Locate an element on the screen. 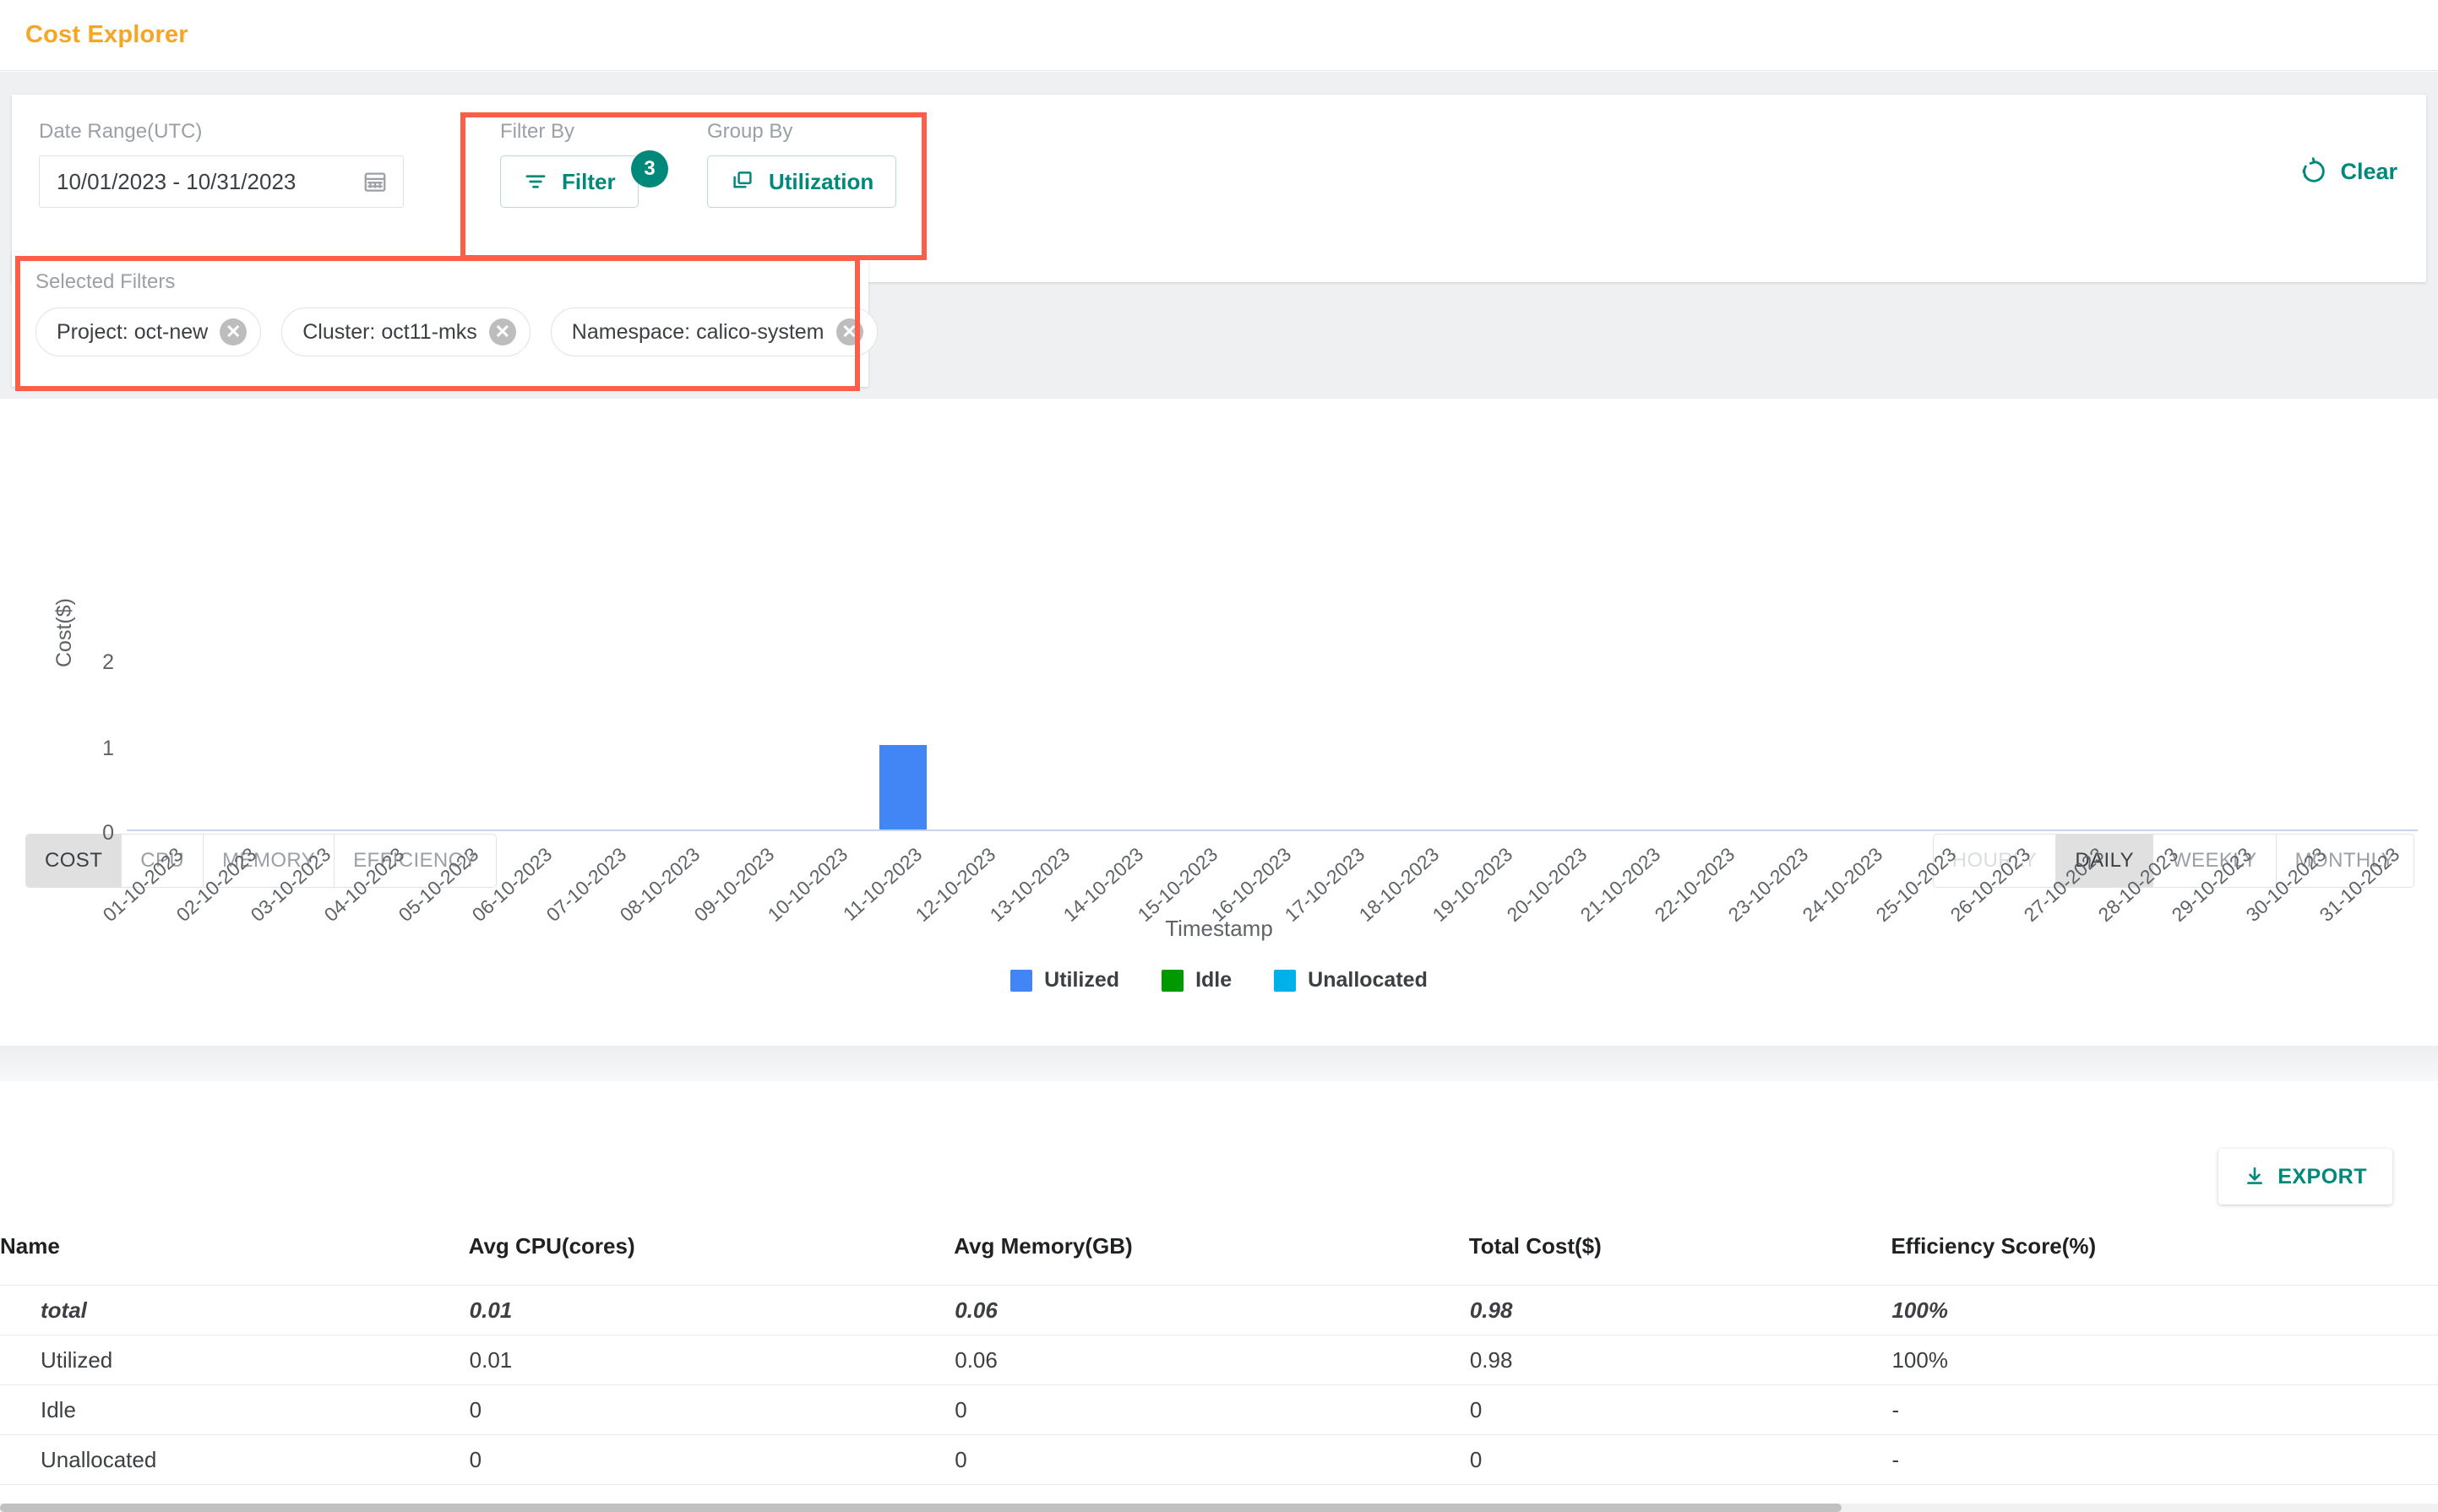 The width and height of the screenshot is (2438, 1512). filter-by-group: Filter By Filter 3 is located at coordinates (584, 164).